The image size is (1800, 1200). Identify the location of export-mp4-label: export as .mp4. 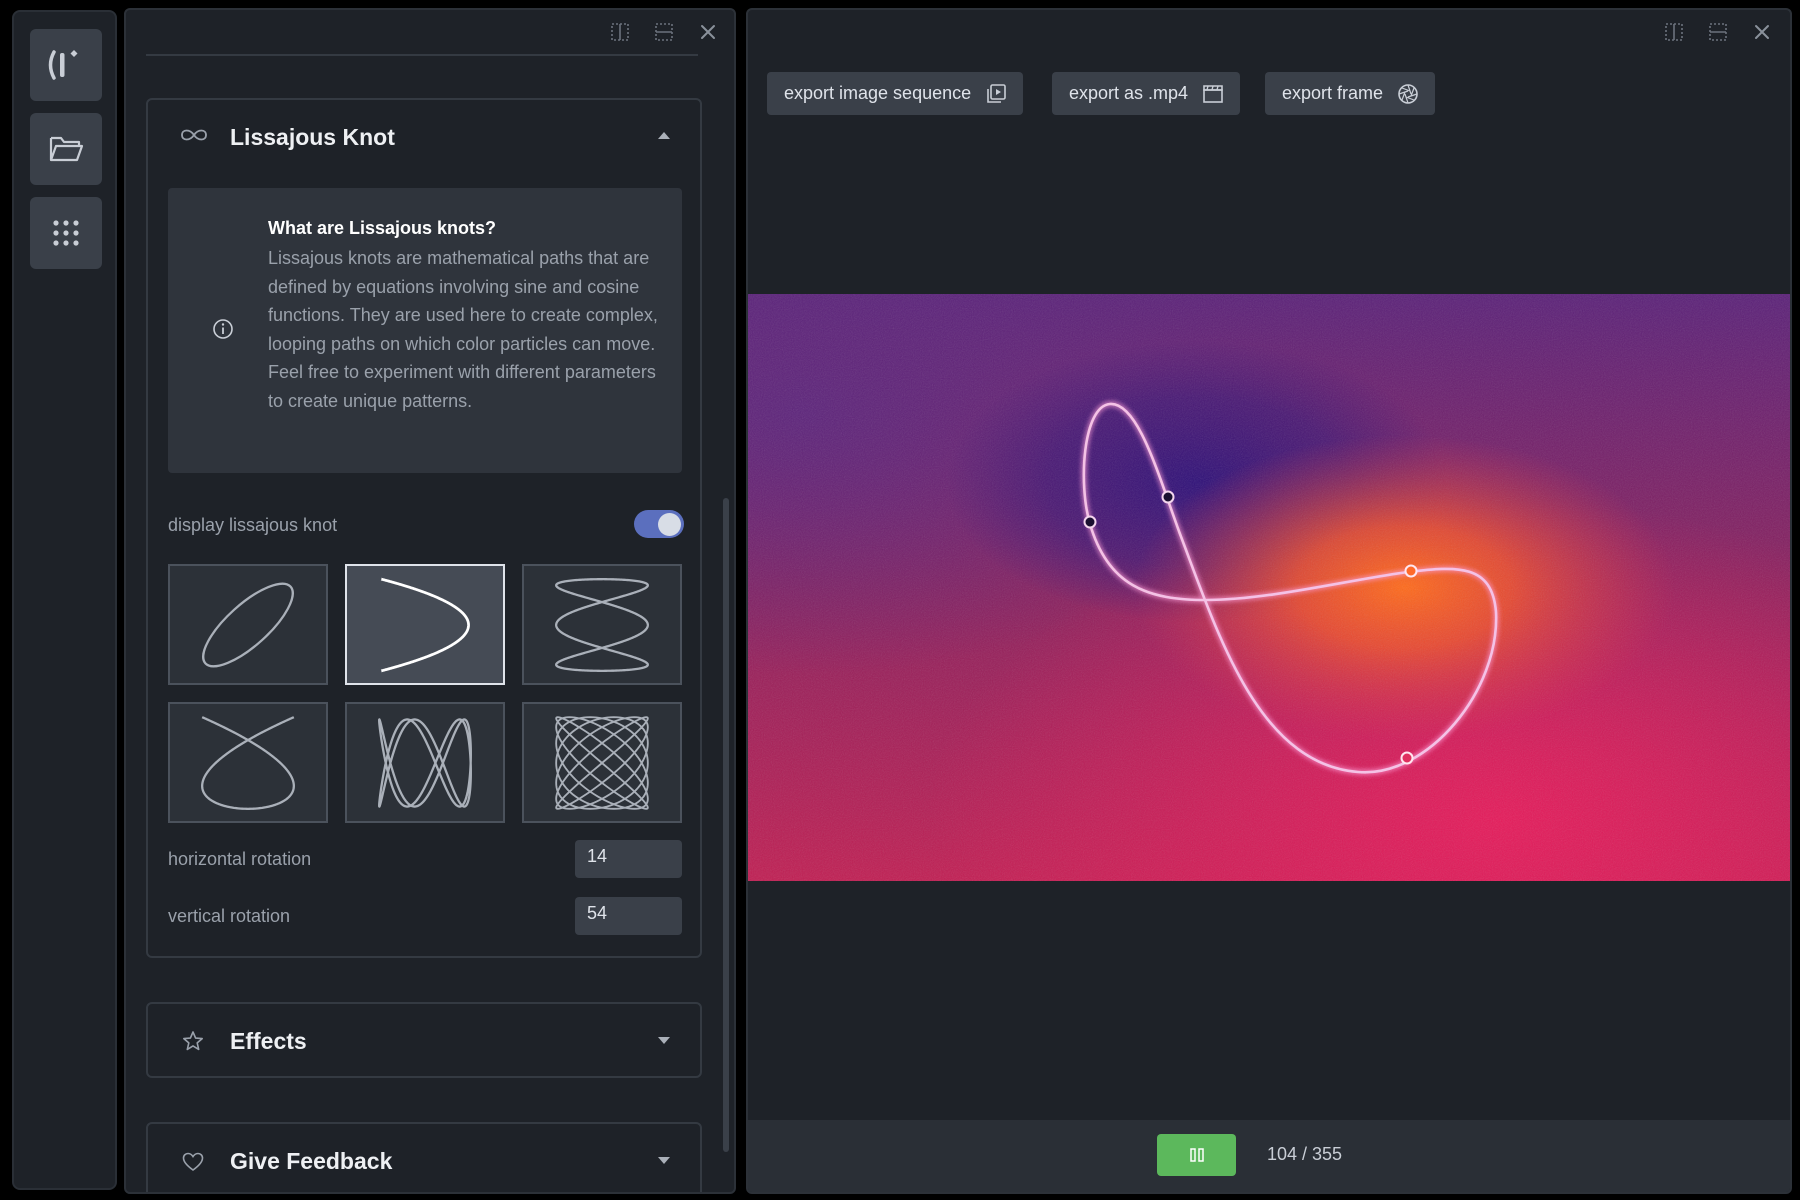
(1129, 93).